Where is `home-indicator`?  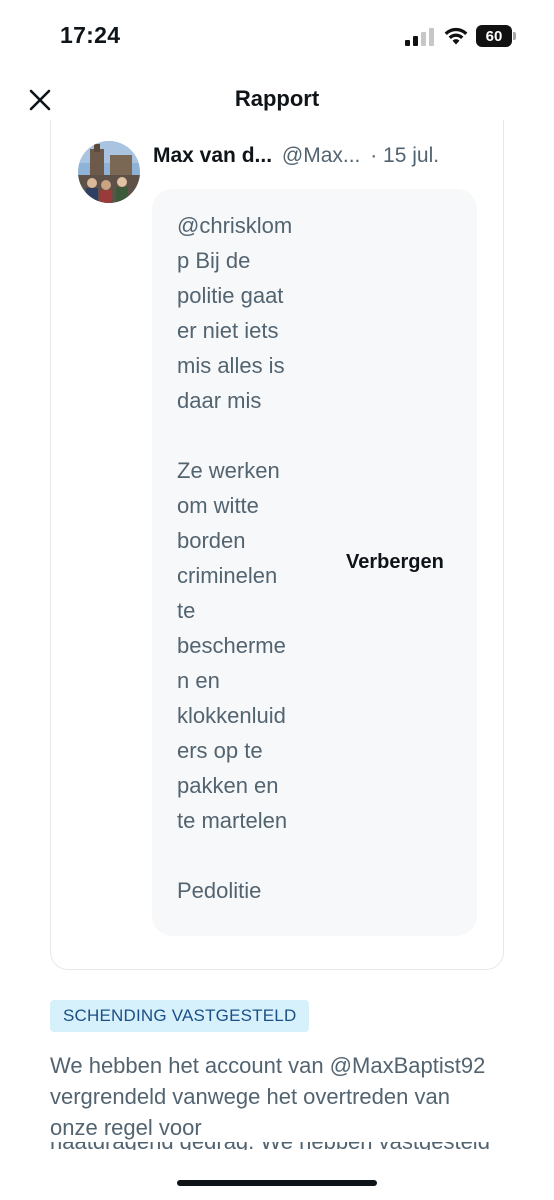 home-indicator is located at coordinates (277, 1183).